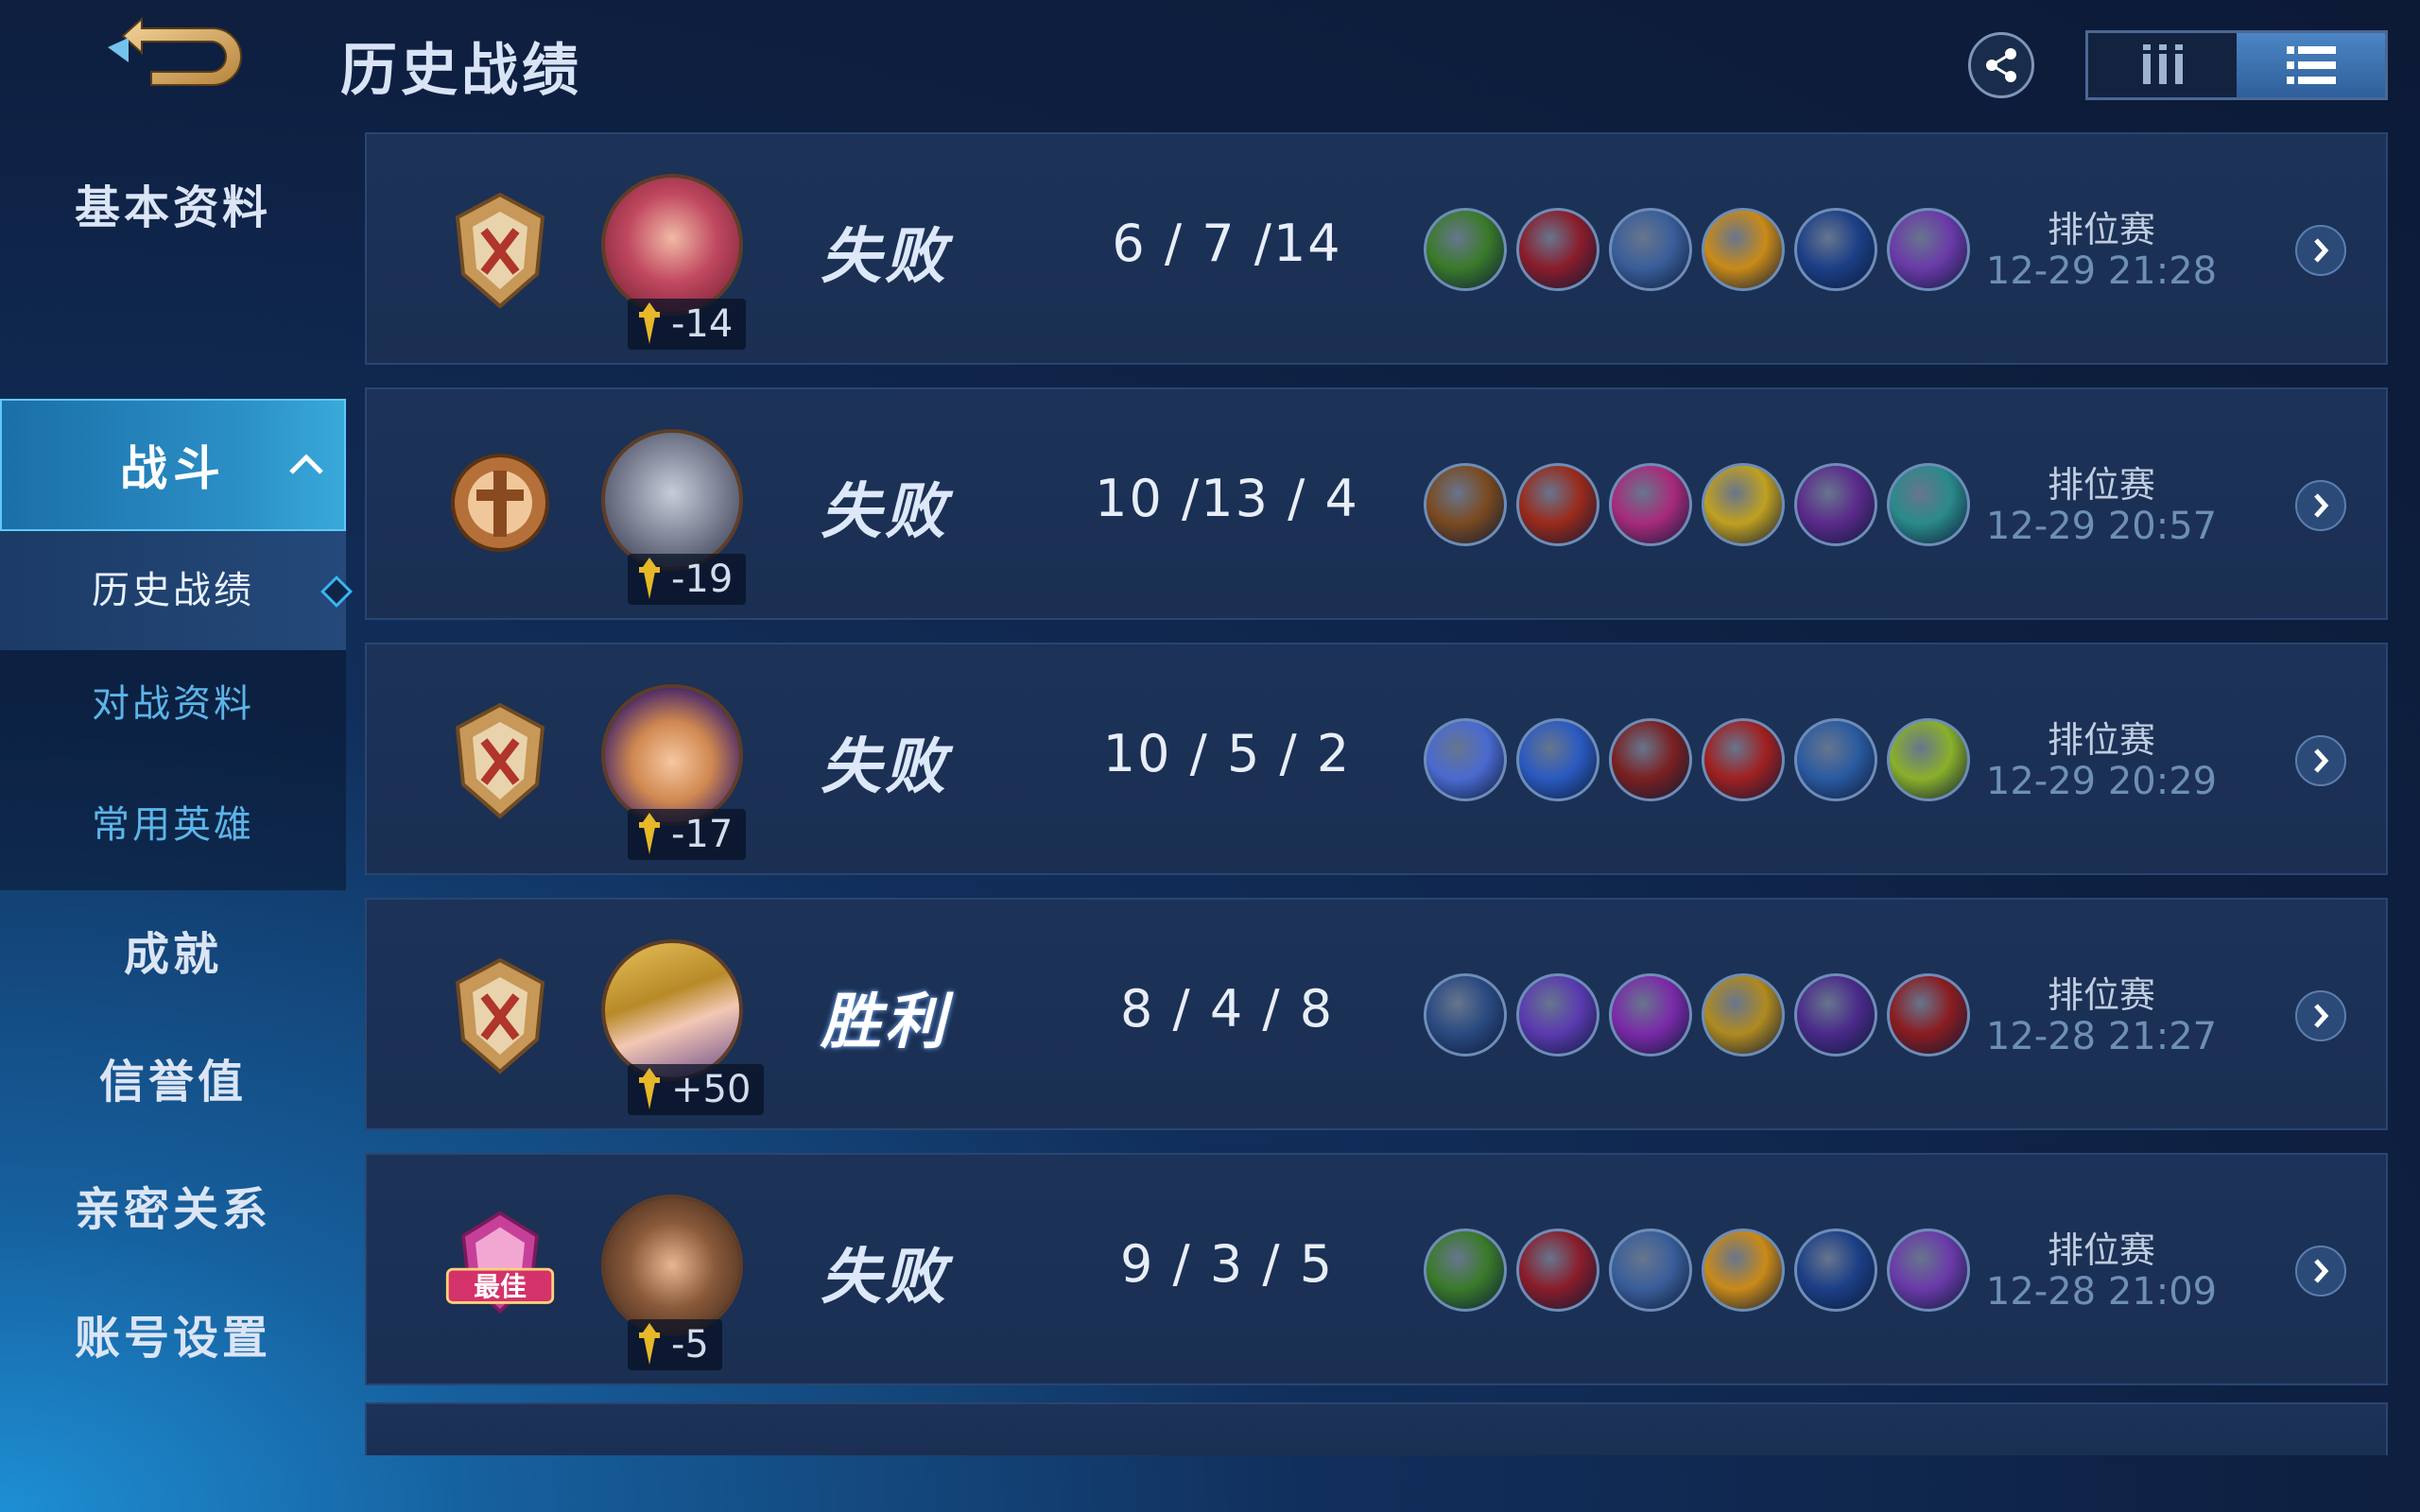  What do you see at coordinates (1651, 1015) in the screenshot?
I see `trident-gold-item-icon` at bounding box center [1651, 1015].